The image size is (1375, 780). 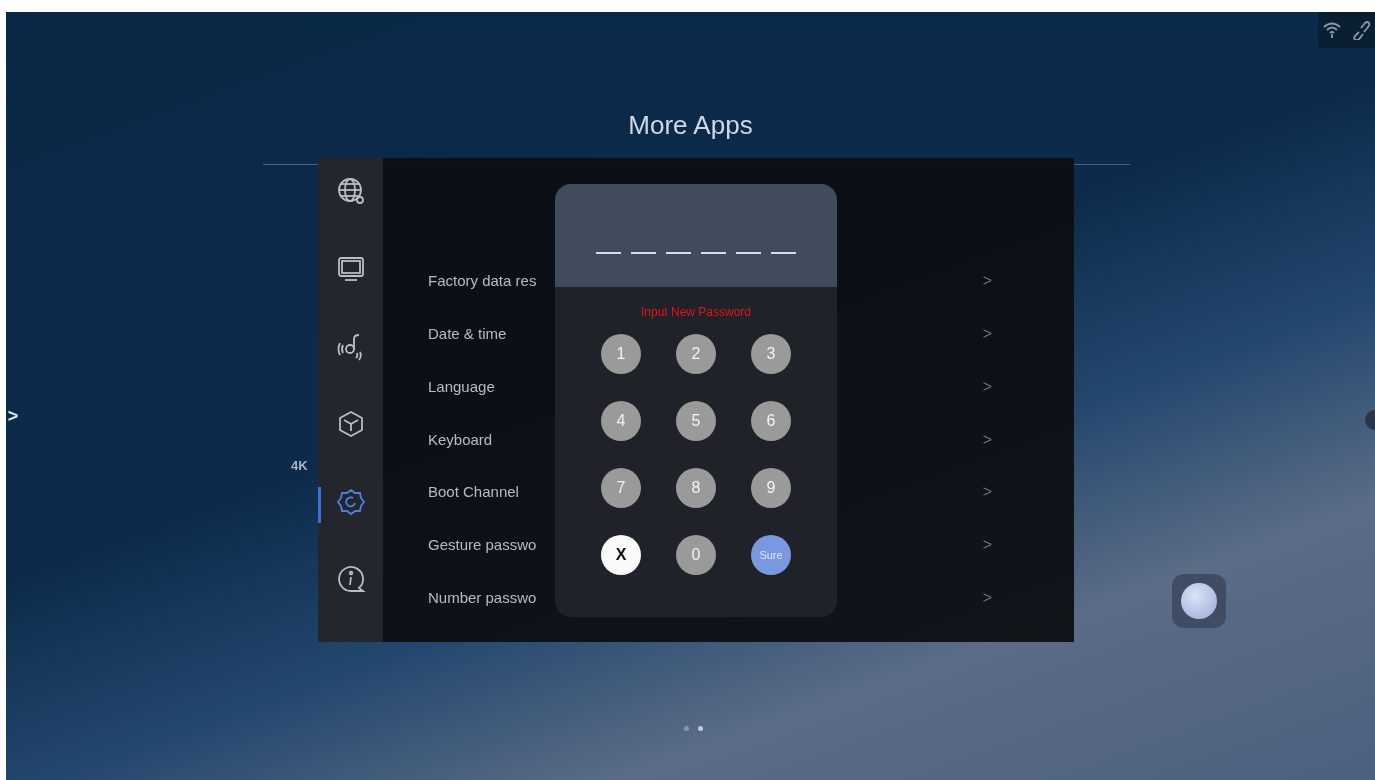 I want to click on sidebar-toggle: >, so click(x=13, y=416).